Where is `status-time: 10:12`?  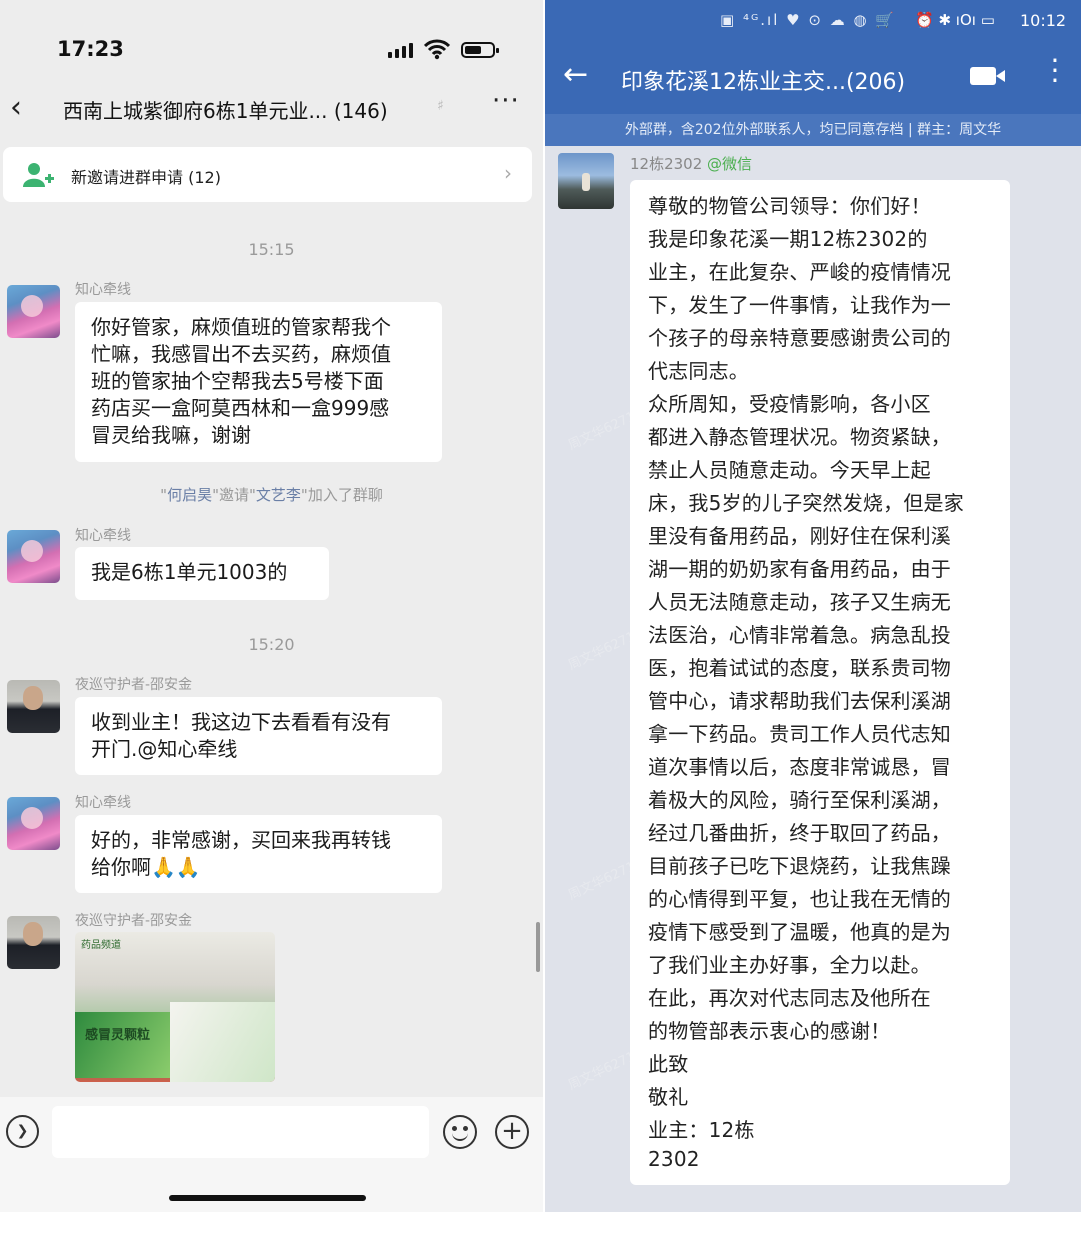 status-time: 10:12 is located at coordinates (1043, 20).